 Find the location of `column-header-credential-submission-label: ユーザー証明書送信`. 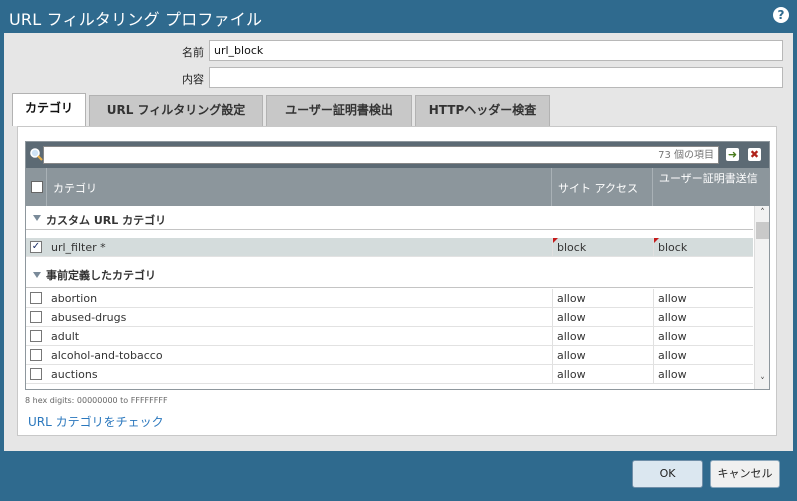

column-header-credential-submission-label: ユーザー証明書送信 is located at coordinates (708, 178).